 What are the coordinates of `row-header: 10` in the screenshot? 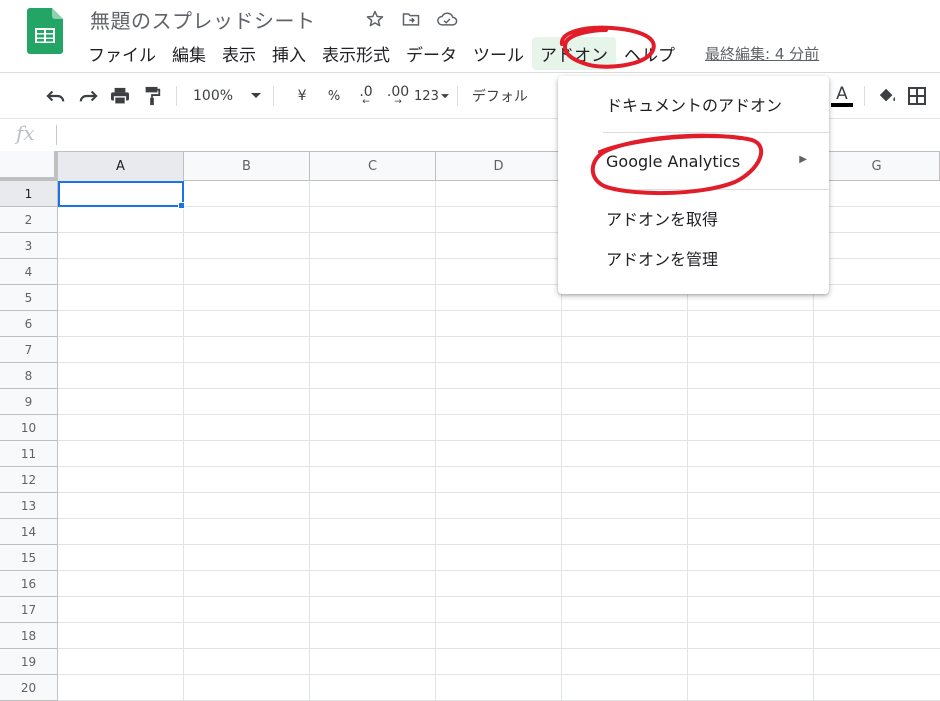 It's located at (29, 428).